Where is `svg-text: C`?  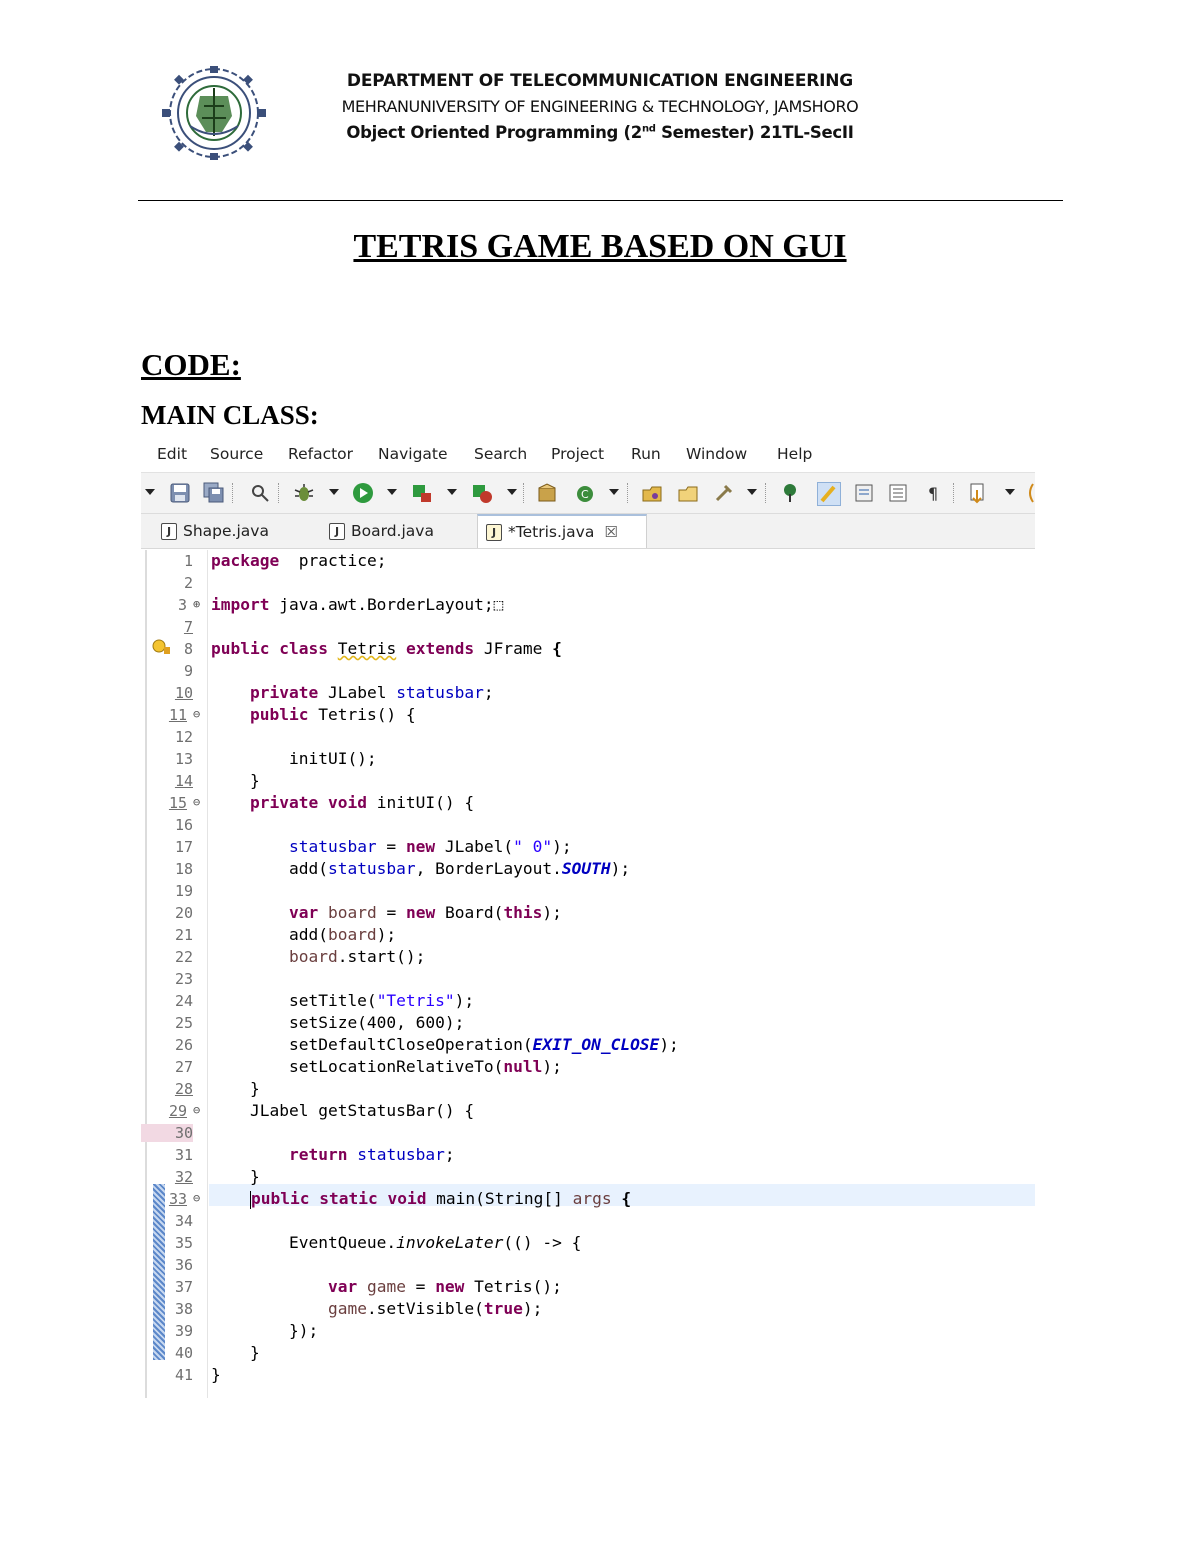 svg-text: C is located at coordinates (585, 494).